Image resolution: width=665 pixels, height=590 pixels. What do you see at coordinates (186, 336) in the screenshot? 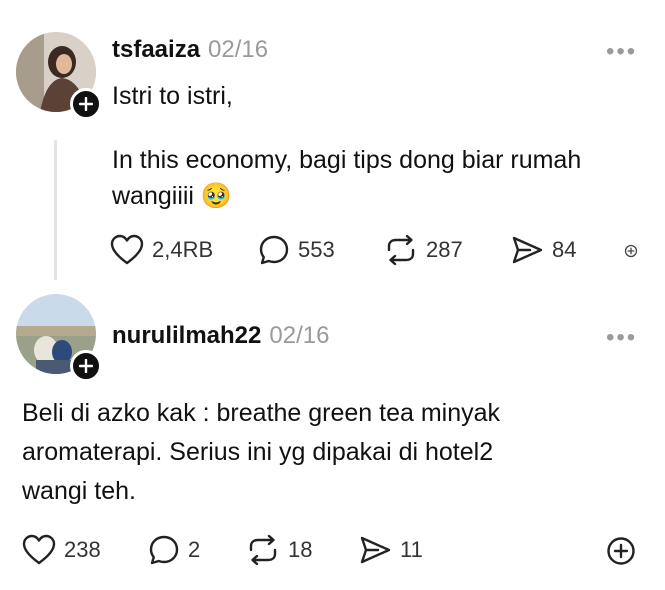
I see `username: nurulilmah22` at bounding box center [186, 336].